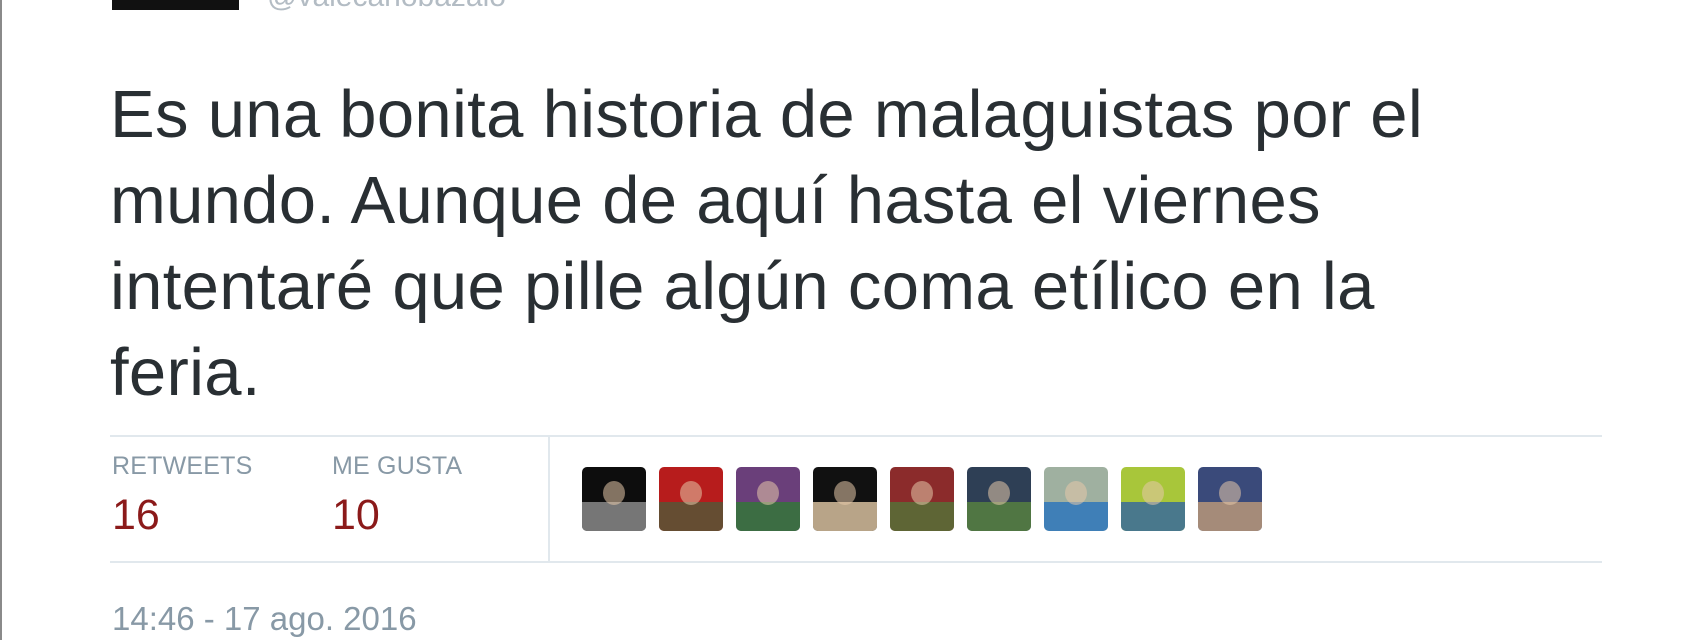 Image resolution: width=1706 pixels, height=640 pixels. I want to click on liker-5-avatar, so click(922, 499).